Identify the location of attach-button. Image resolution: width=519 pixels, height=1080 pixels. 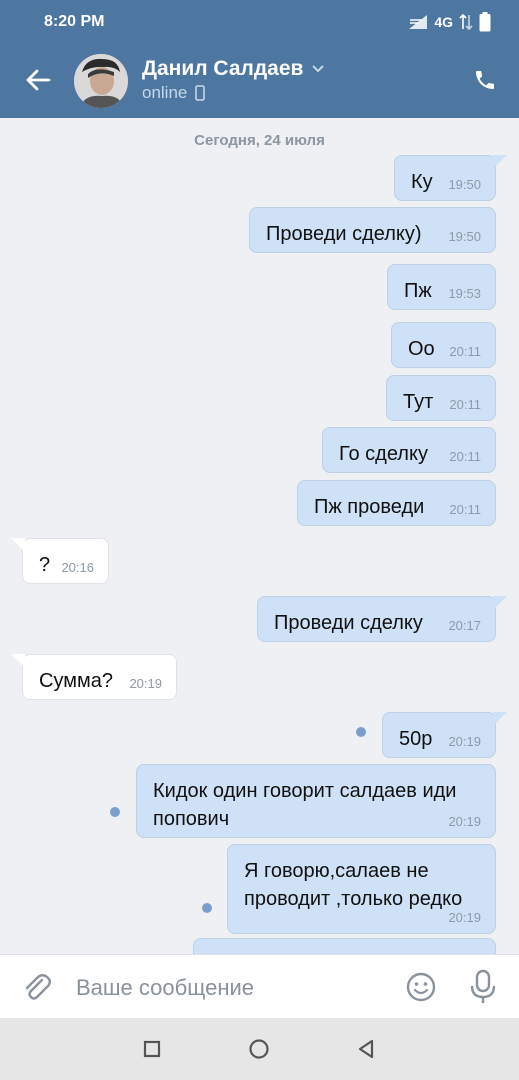
(37, 988).